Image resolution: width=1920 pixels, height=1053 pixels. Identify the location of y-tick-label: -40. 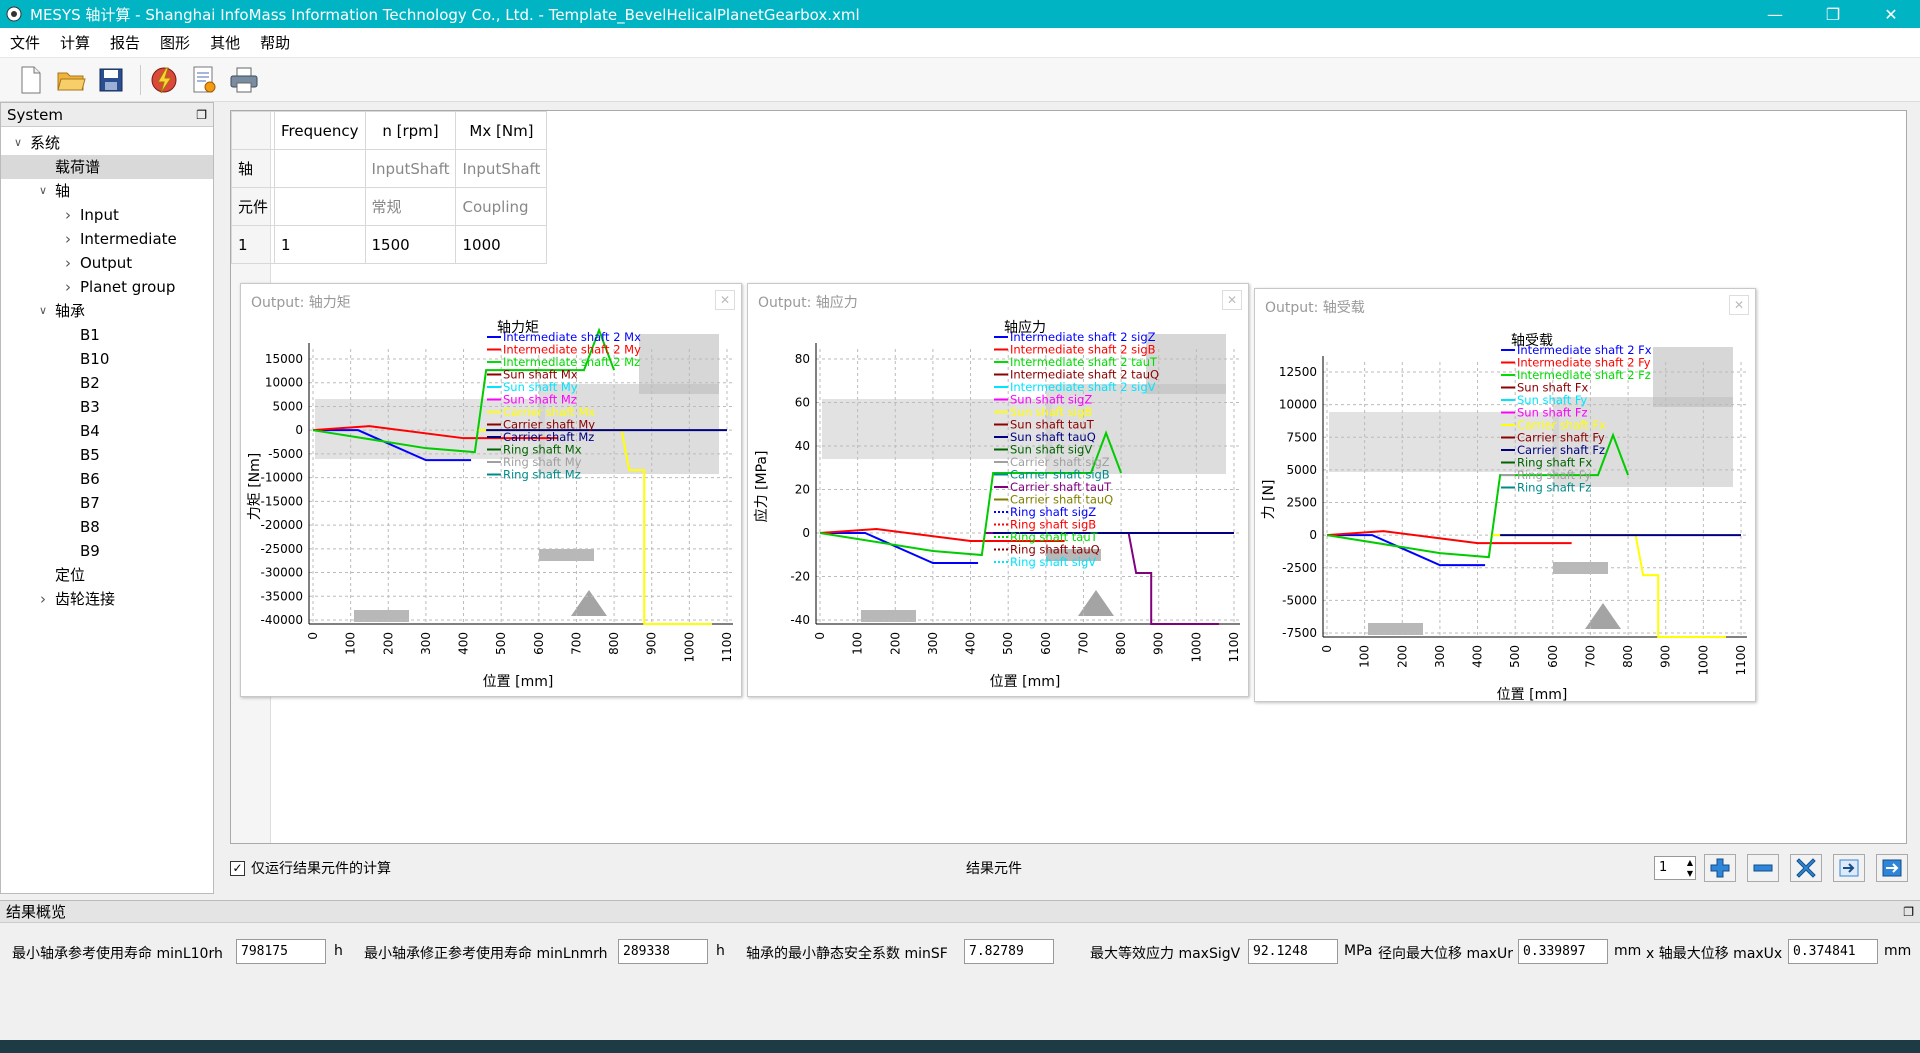
(800, 620).